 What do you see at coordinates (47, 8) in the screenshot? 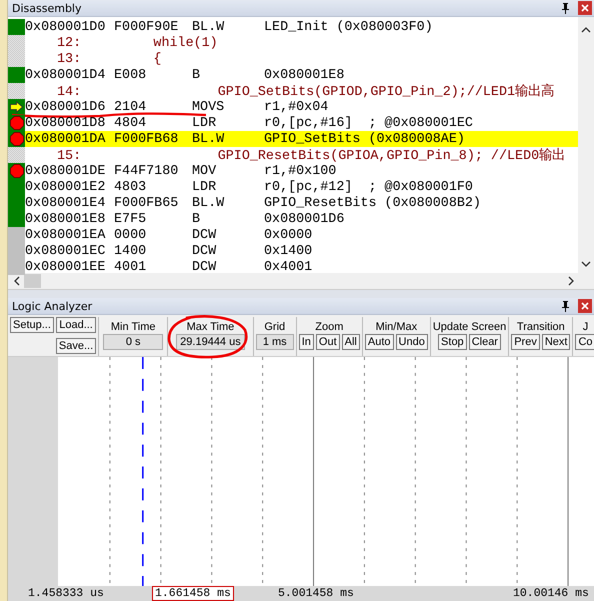
I see `panel-title: Disassembly` at bounding box center [47, 8].